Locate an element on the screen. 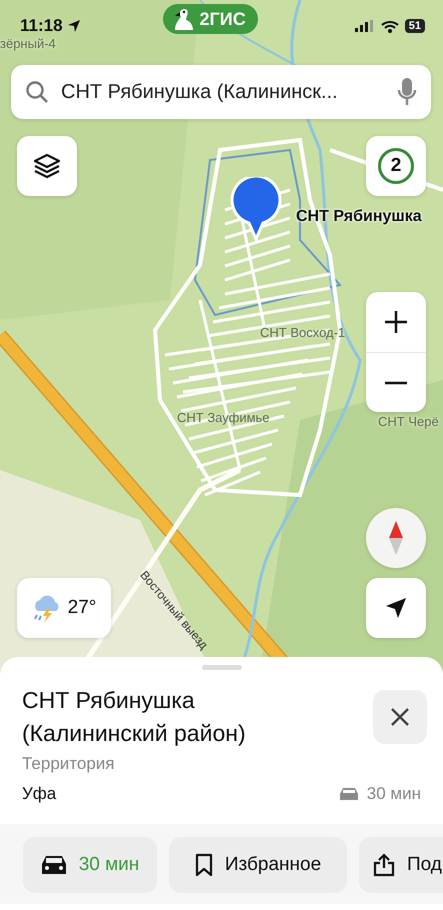  place-label: СНТ Черё is located at coordinates (408, 421).